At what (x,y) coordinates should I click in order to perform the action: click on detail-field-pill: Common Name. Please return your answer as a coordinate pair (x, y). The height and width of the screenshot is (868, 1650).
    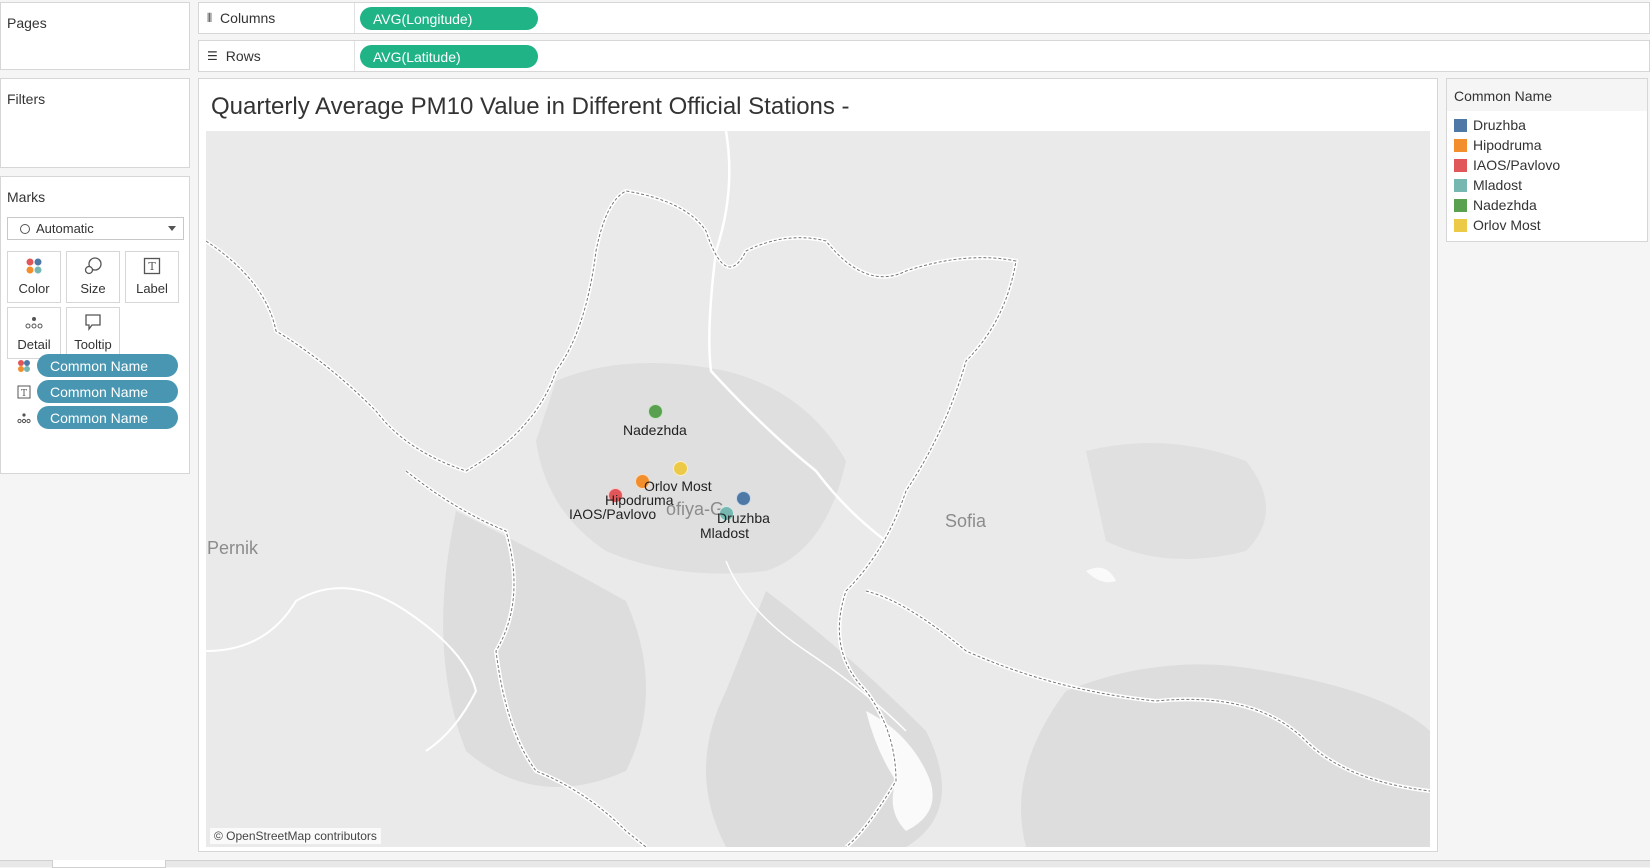
    Looking at the image, I should click on (107, 417).